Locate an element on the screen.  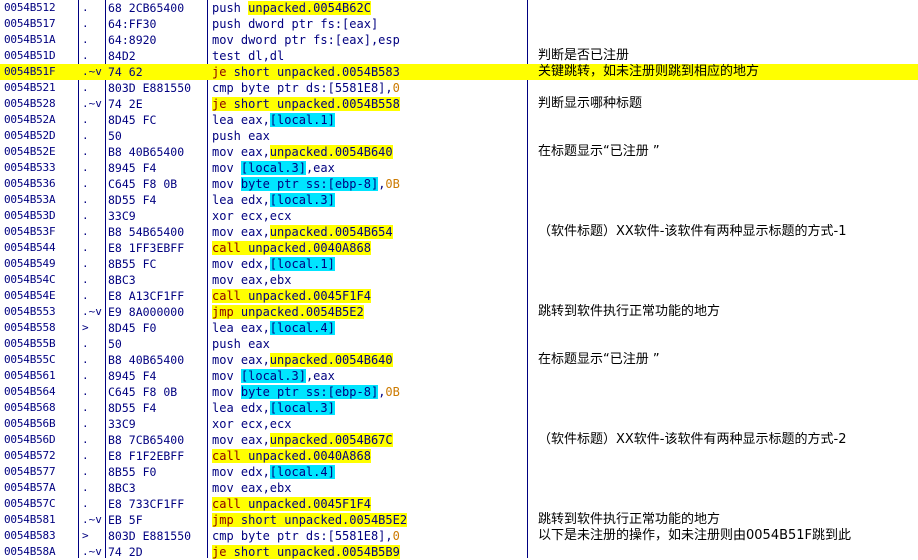
hex-bytes-cell: 33C9 is located at coordinates (156, 424).